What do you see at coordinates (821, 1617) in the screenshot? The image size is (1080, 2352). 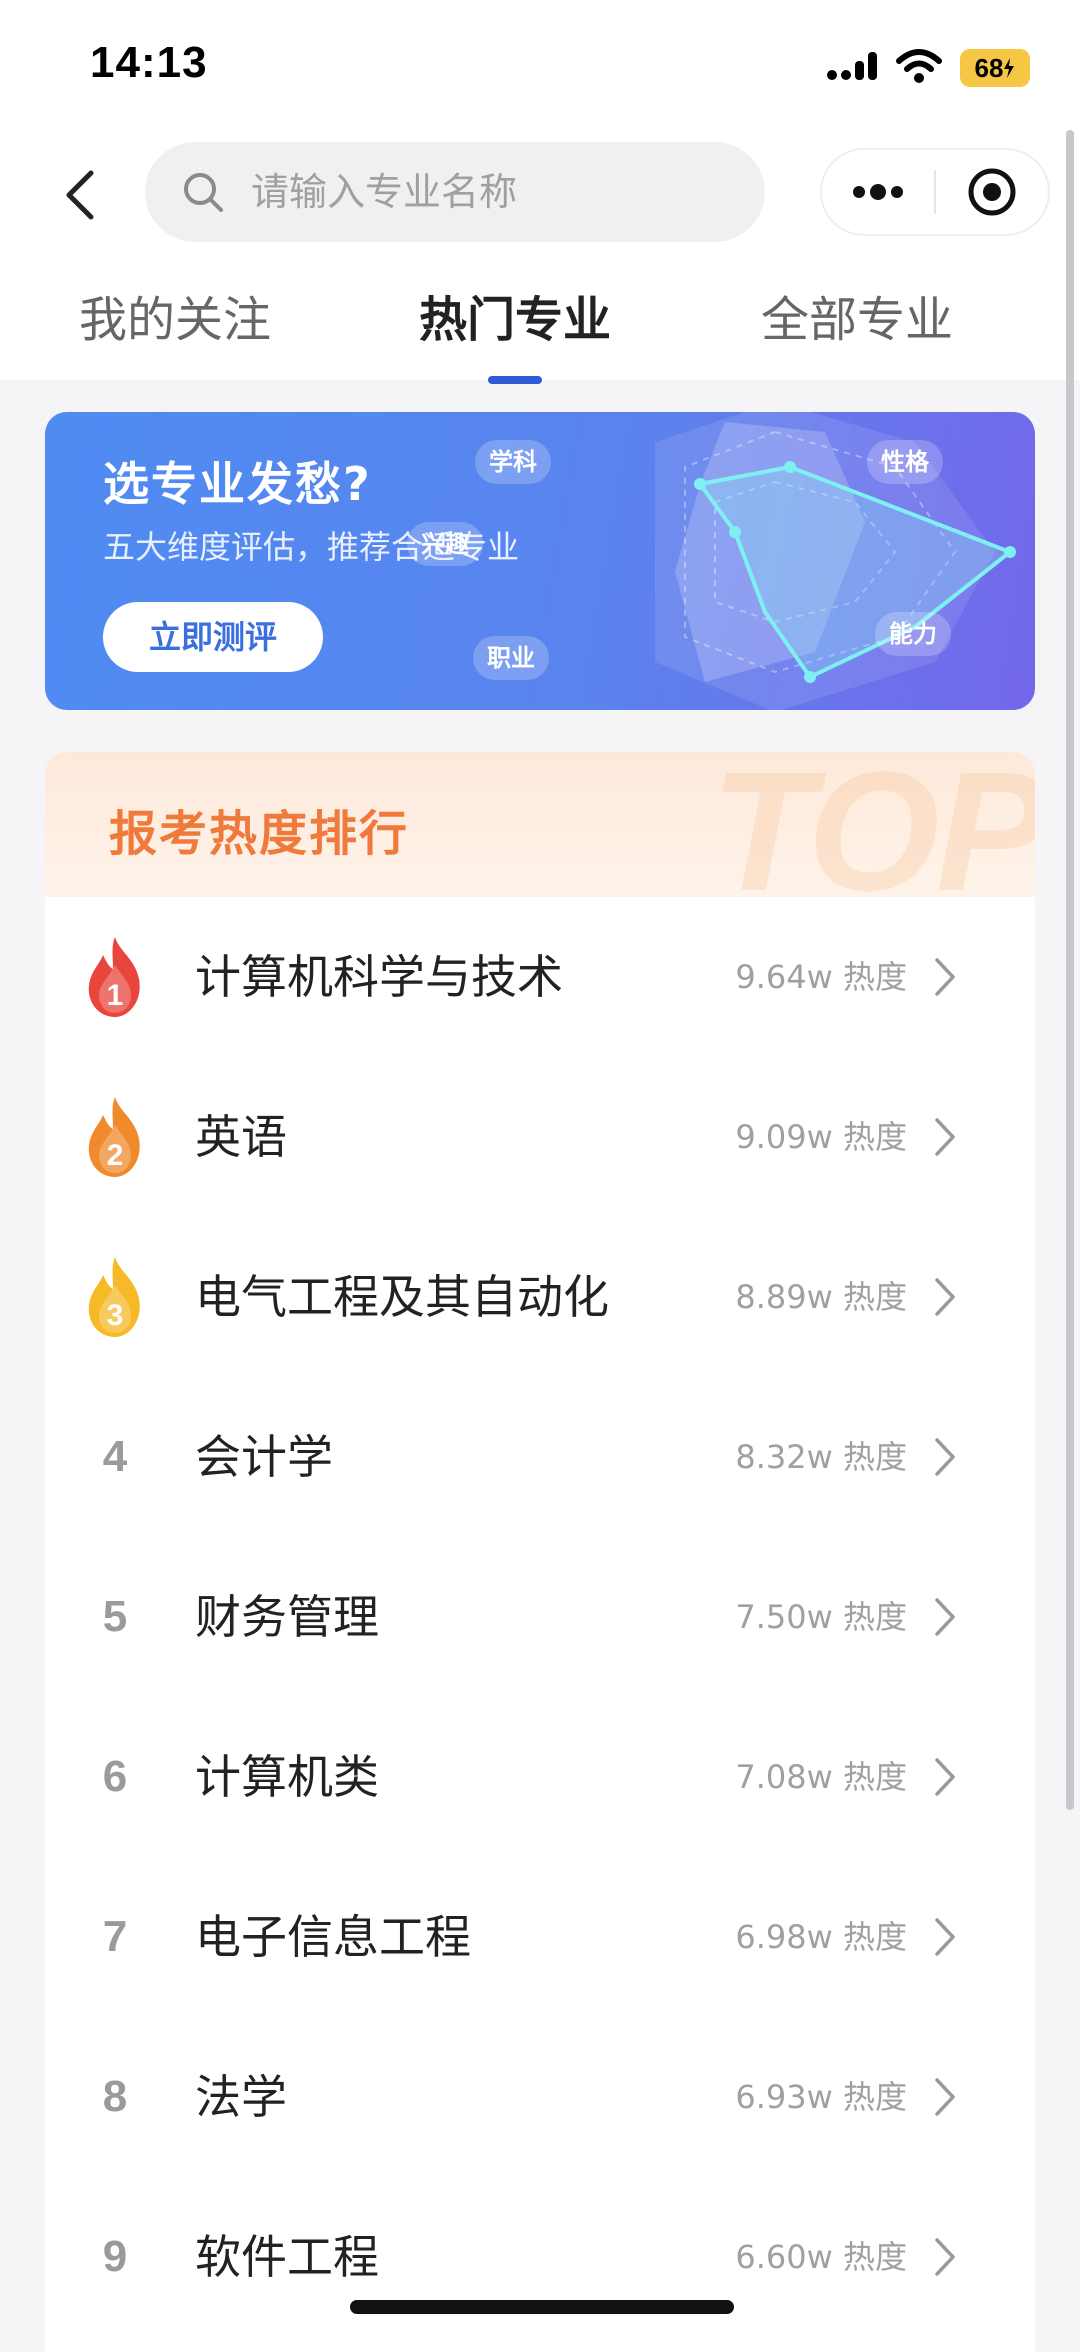 I see `heat-value: 7.50w 热度` at bounding box center [821, 1617].